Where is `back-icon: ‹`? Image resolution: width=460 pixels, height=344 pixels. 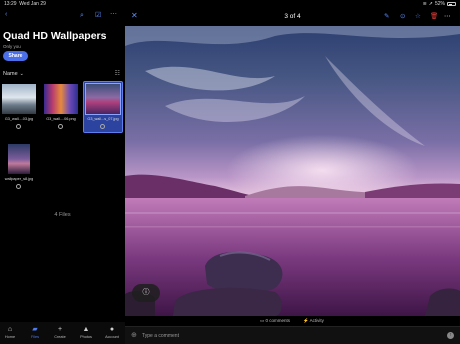
back-icon: ‹ is located at coordinates (6, 14).